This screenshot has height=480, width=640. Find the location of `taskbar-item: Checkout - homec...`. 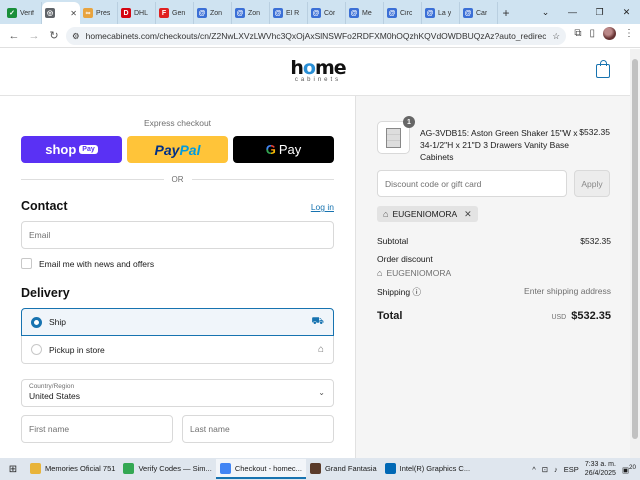

taskbar-item: Checkout - homec... is located at coordinates (260, 469).